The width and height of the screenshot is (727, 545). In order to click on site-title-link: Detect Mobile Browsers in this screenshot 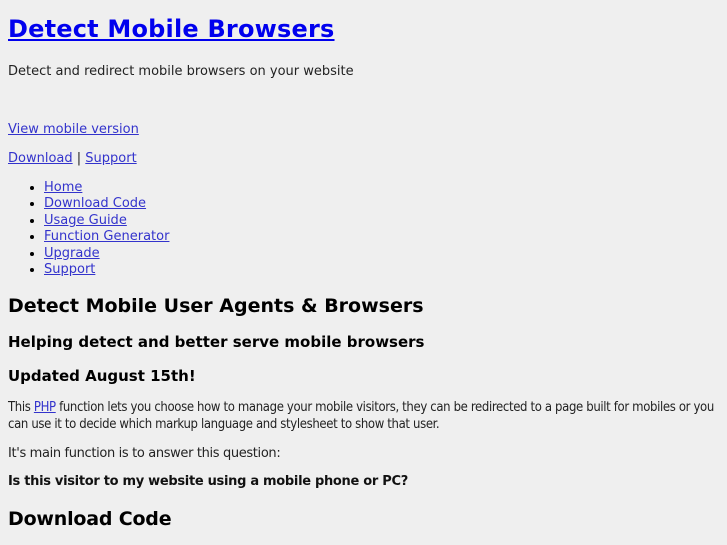, I will do `click(171, 29)`.